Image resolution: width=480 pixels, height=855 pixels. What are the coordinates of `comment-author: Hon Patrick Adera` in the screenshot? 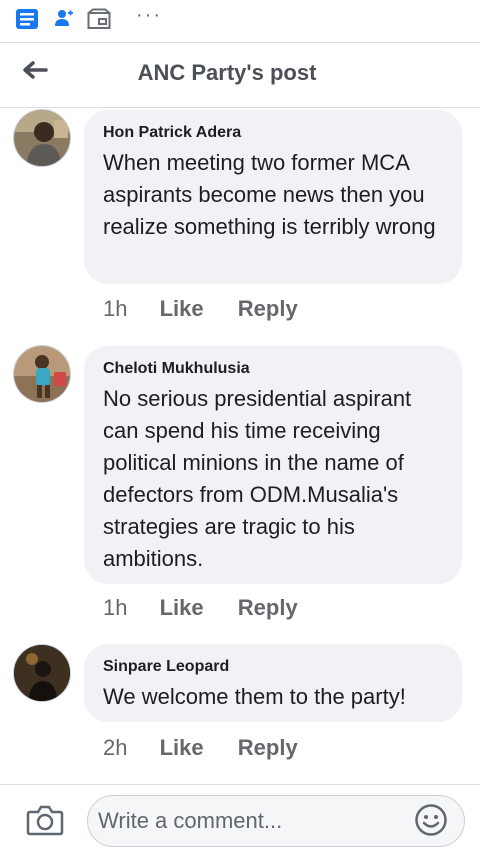 It's located at (273, 133).